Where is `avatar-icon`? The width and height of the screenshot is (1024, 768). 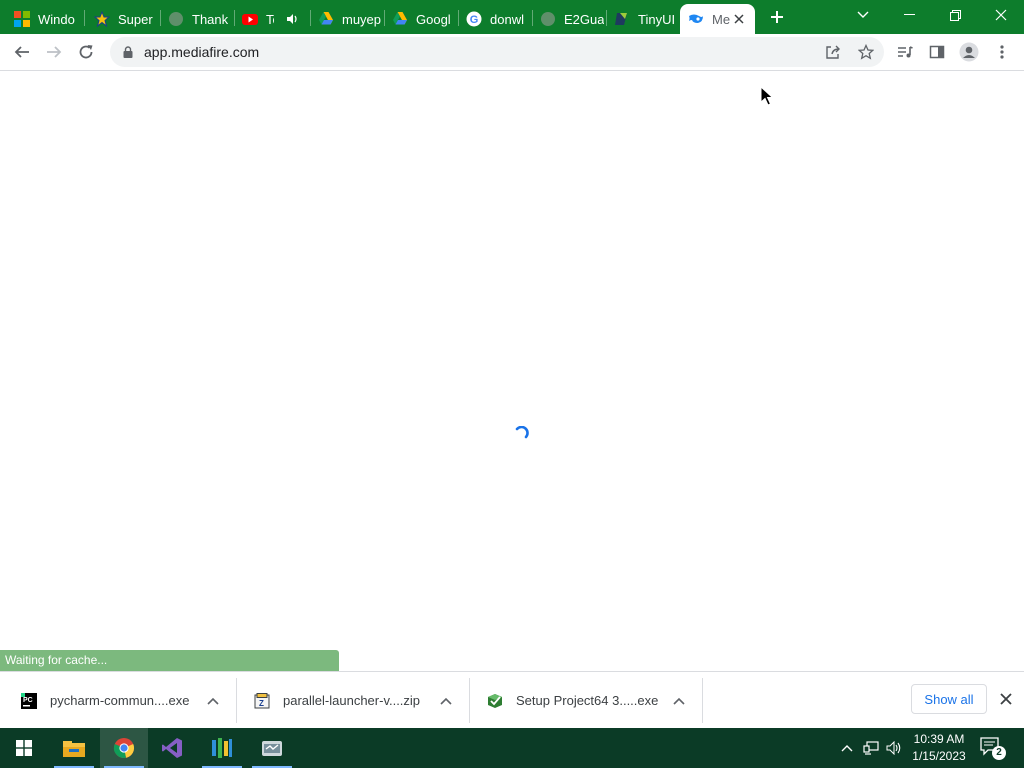
avatar-icon is located at coordinates (969, 52).